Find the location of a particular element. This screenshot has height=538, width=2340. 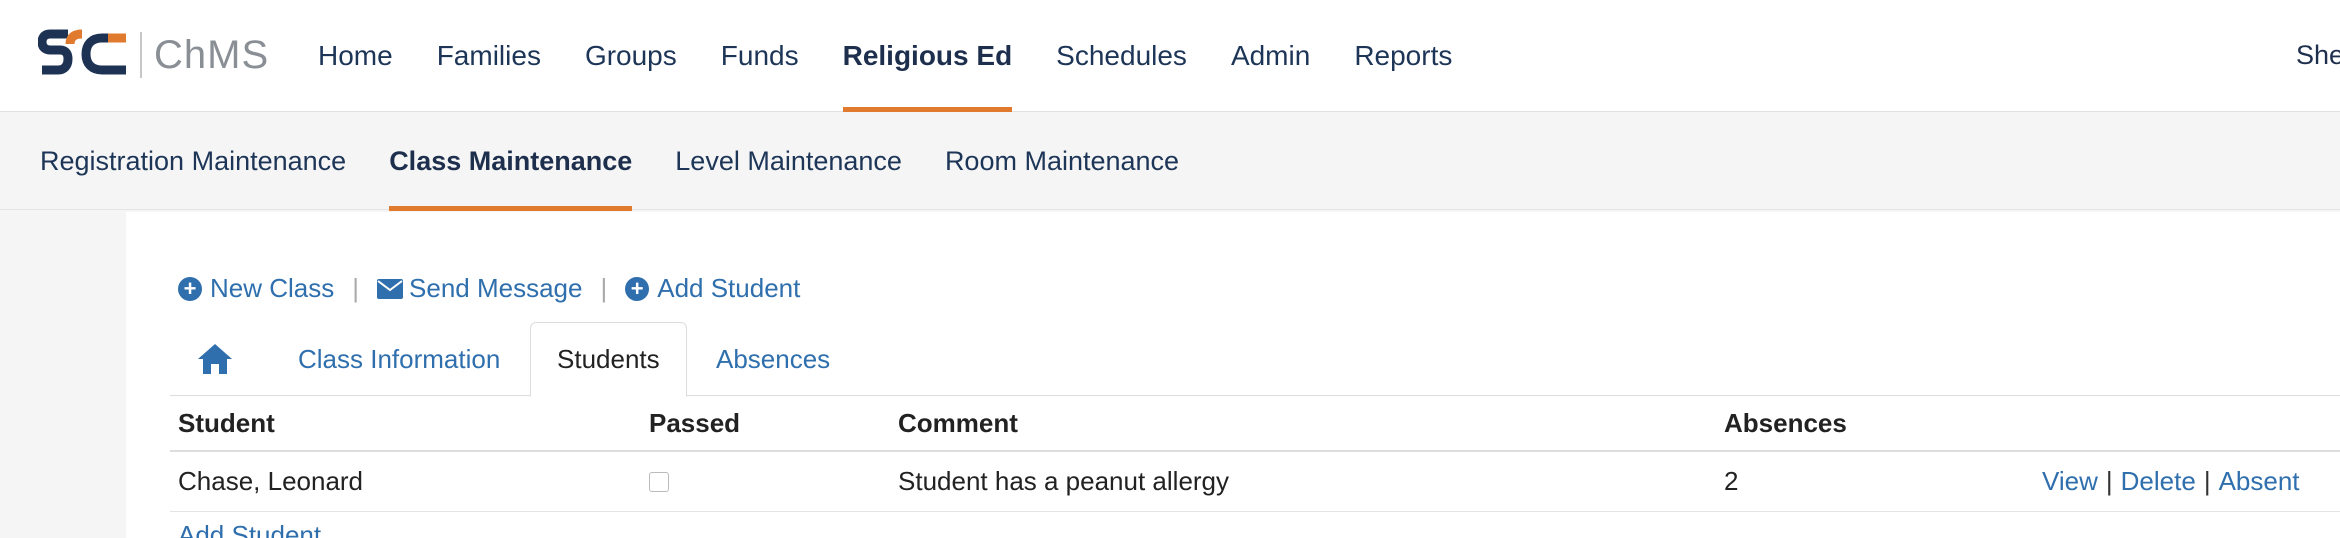

tab-absences: Absences is located at coordinates (773, 359).